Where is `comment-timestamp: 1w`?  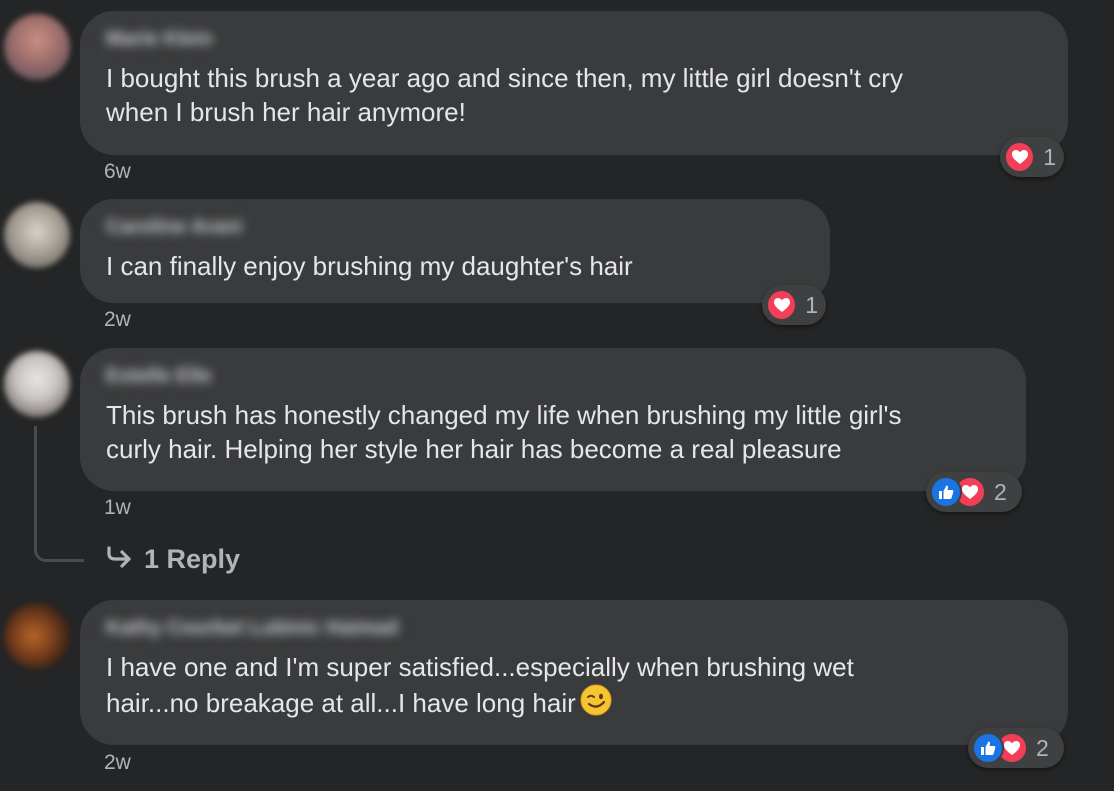 comment-timestamp: 1w is located at coordinates (117, 508).